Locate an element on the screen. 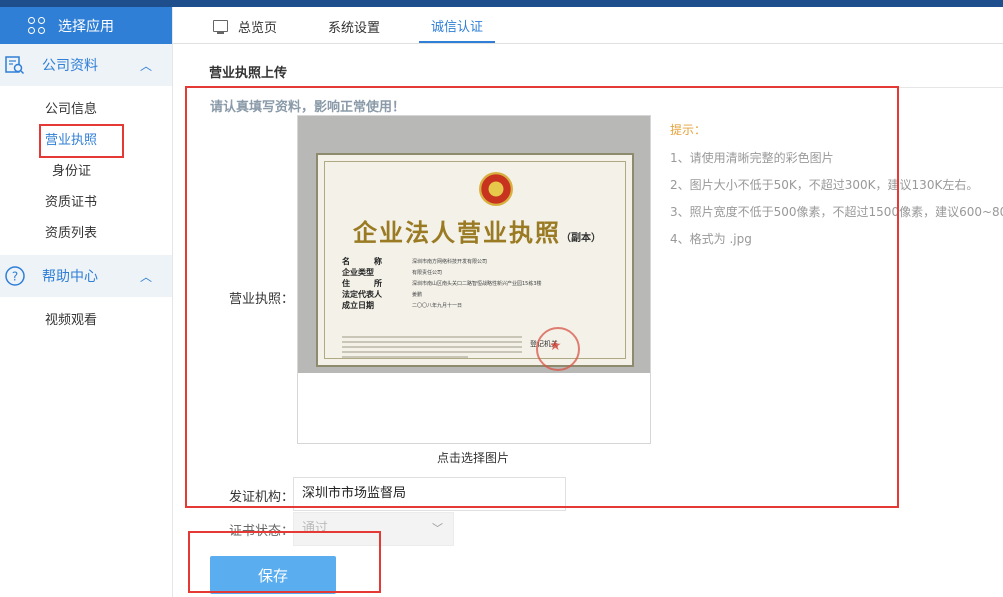 The height and width of the screenshot is (597, 1003). sidebar-item-id-card: 身份证 is located at coordinates (86, 171).